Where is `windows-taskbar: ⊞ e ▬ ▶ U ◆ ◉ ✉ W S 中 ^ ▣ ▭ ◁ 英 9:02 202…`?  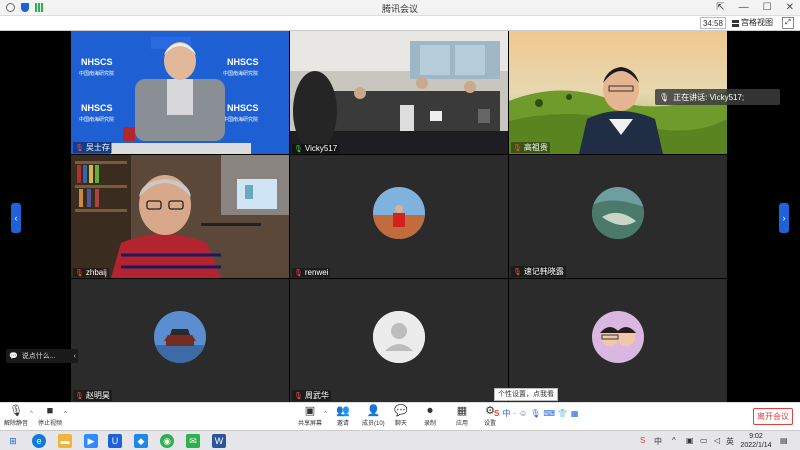
windows-taskbar: ⊞ e ▬ ▶ U ◆ ◉ ✉ W S 中 ^ ▣ ▭ ◁ 英 9:02 202… is located at coordinates (400, 440).